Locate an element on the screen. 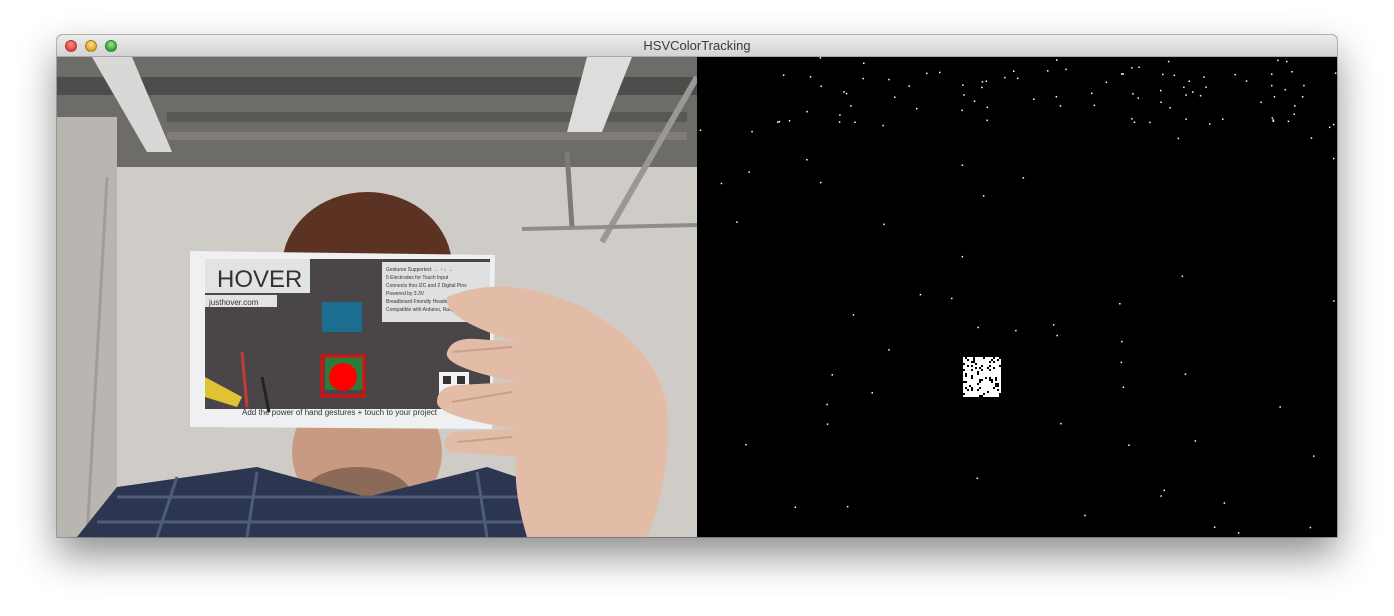 The image size is (1394, 616). window-title: HSVColorTracking is located at coordinates (697, 45).